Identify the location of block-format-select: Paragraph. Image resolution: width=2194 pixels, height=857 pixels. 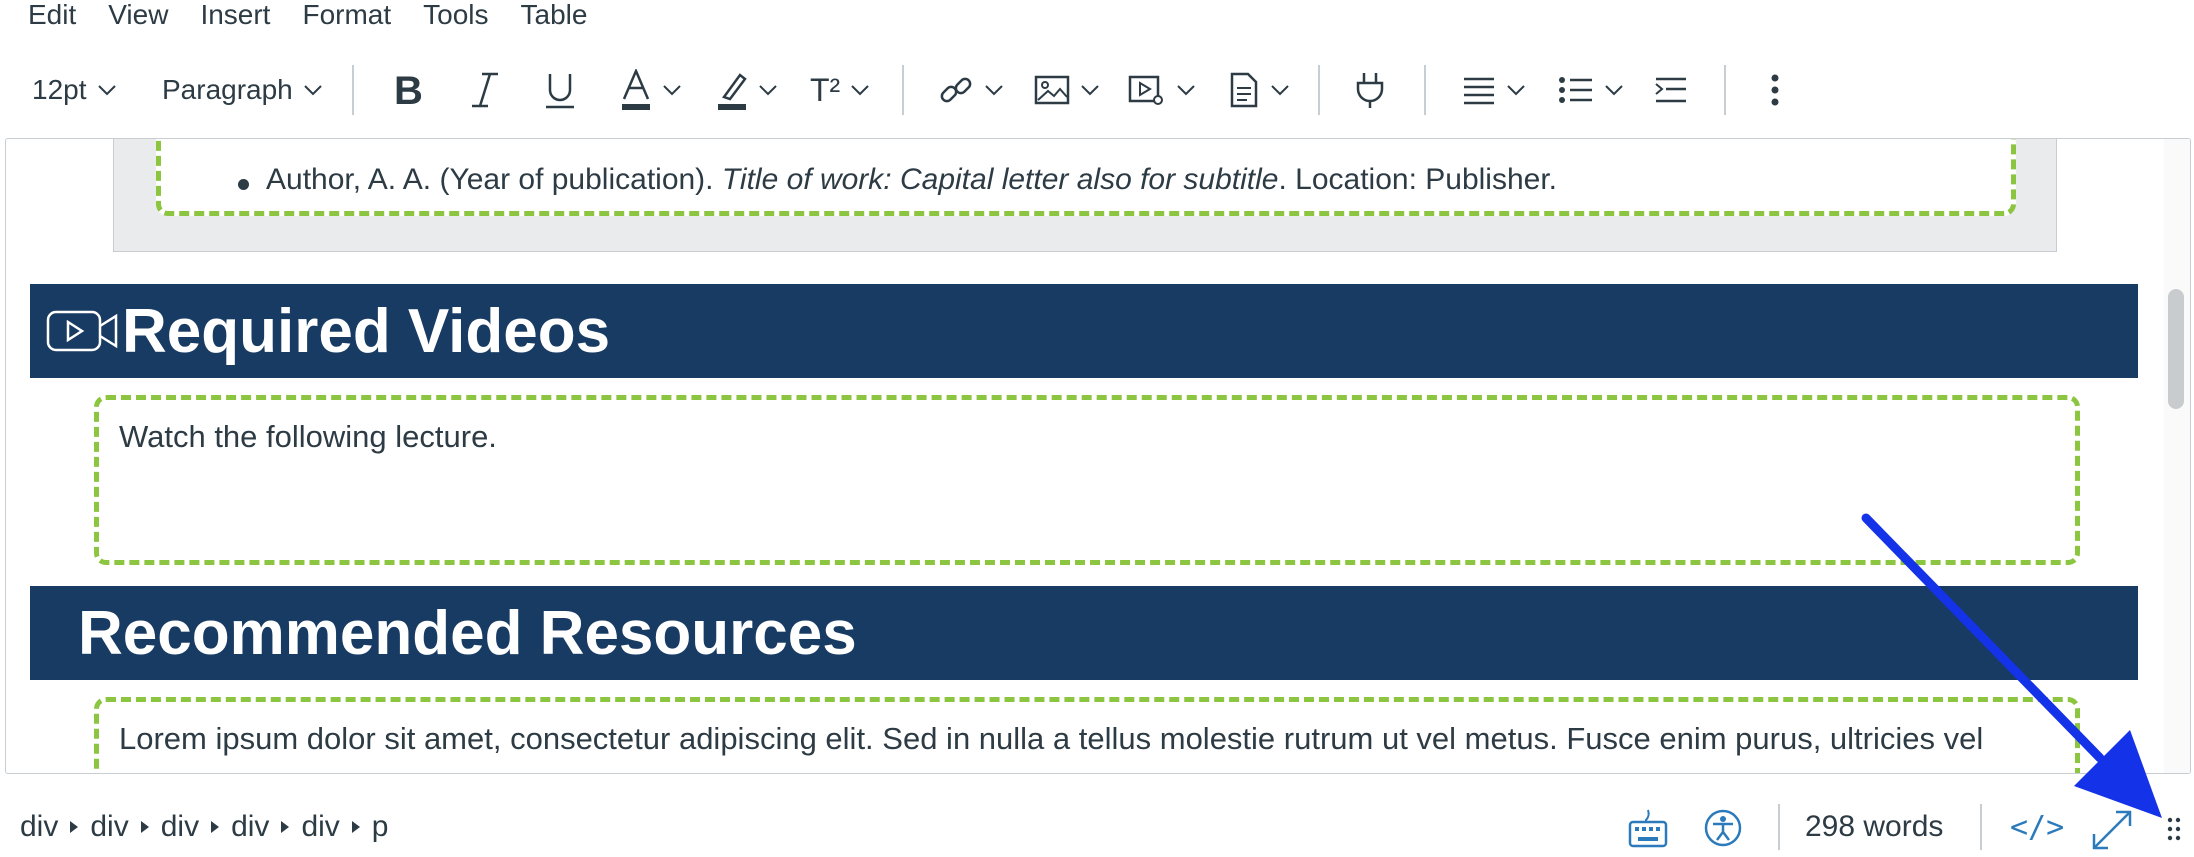
(242, 90).